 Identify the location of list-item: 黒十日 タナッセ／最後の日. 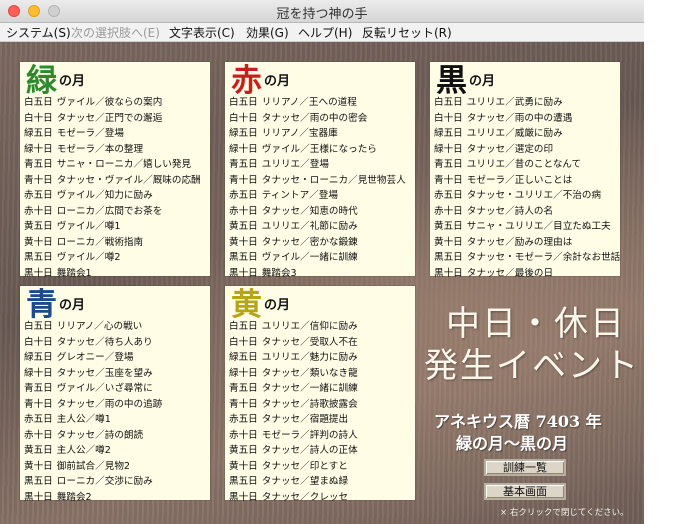
(494, 273).